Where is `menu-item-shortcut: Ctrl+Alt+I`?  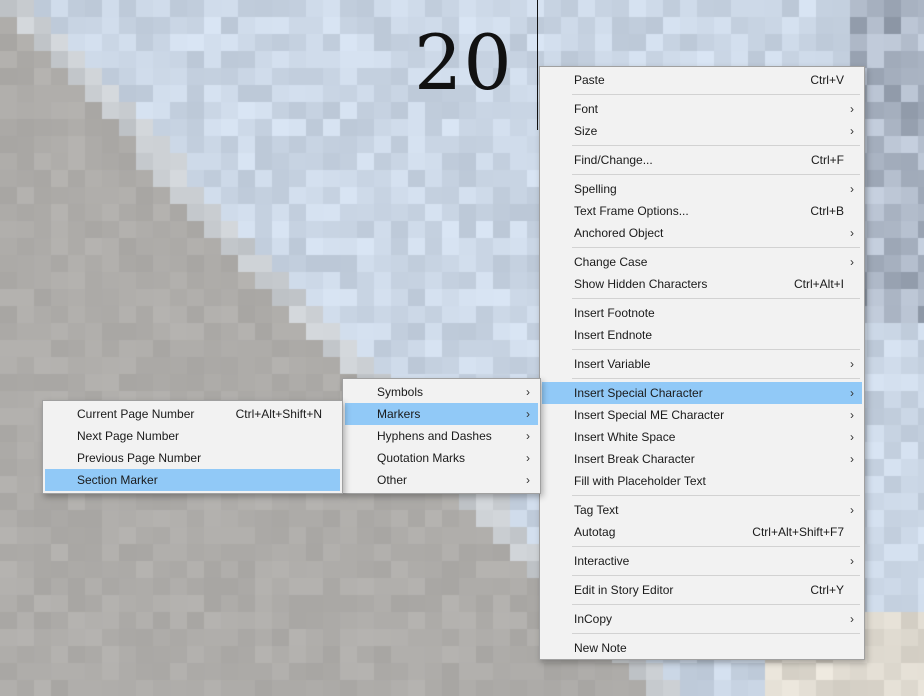
menu-item-shortcut: Ctrl+Alt+I is located at coordinates (818, 284).